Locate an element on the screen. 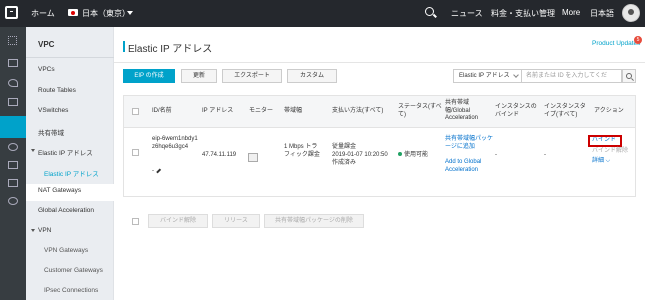 This screenshot has height=300, width=645. status-label: 使用可能 is located at coordinates (416, 155).